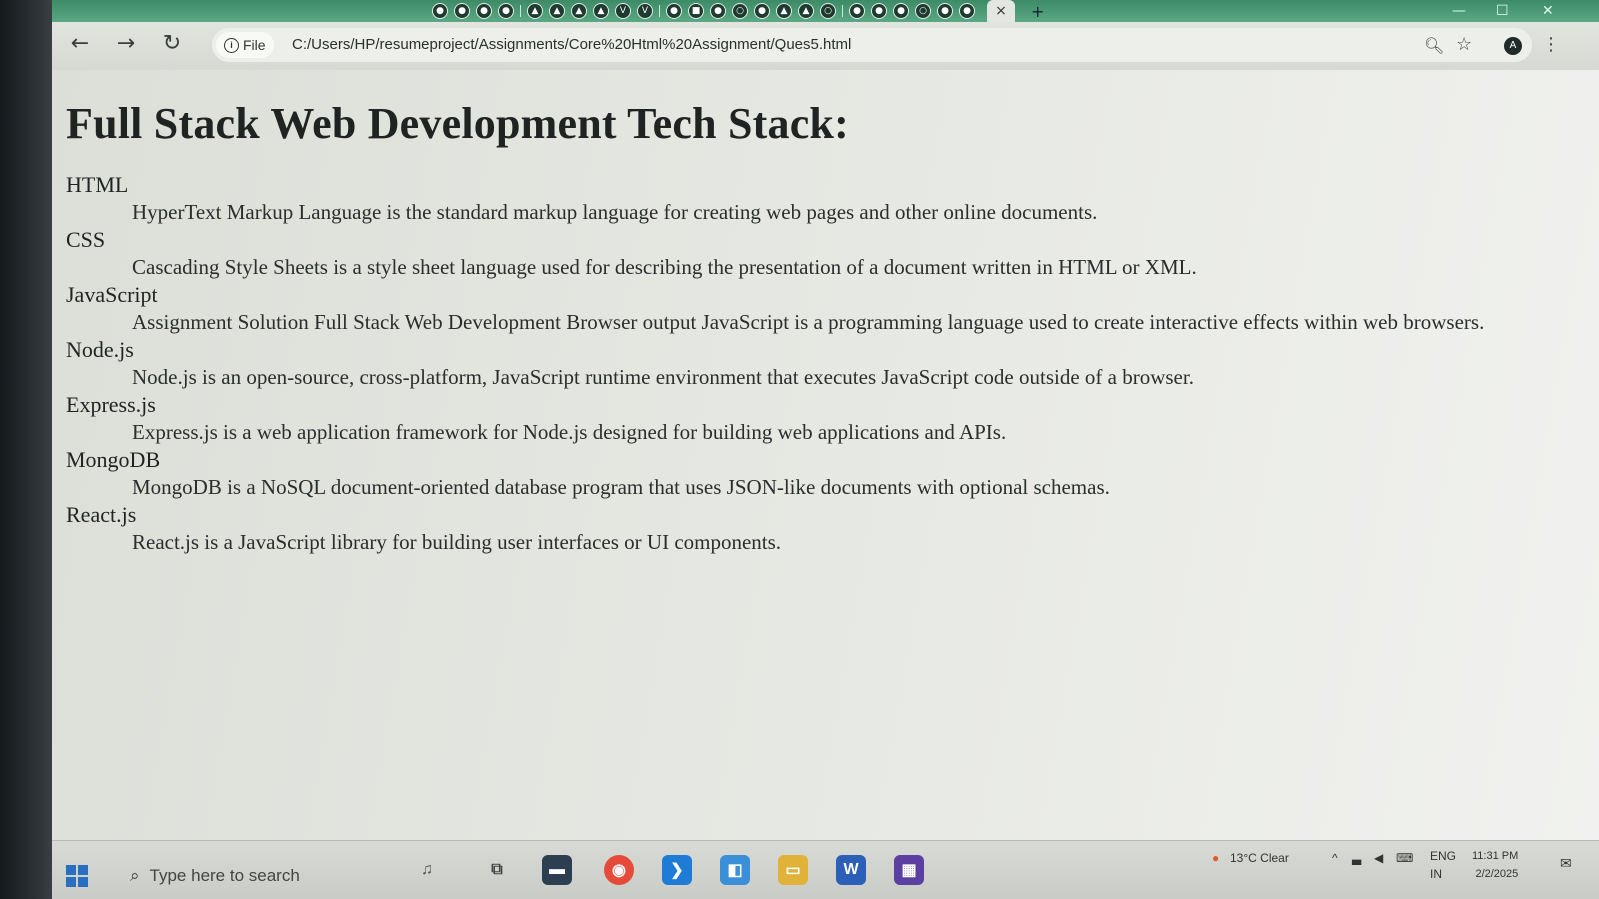 The width and height of the screenshot is (1599, 899). What do you see at coordinates (1037, 11) in the screenshot?
I see `new-tab-button: +` at bounding box center [1037, 11].